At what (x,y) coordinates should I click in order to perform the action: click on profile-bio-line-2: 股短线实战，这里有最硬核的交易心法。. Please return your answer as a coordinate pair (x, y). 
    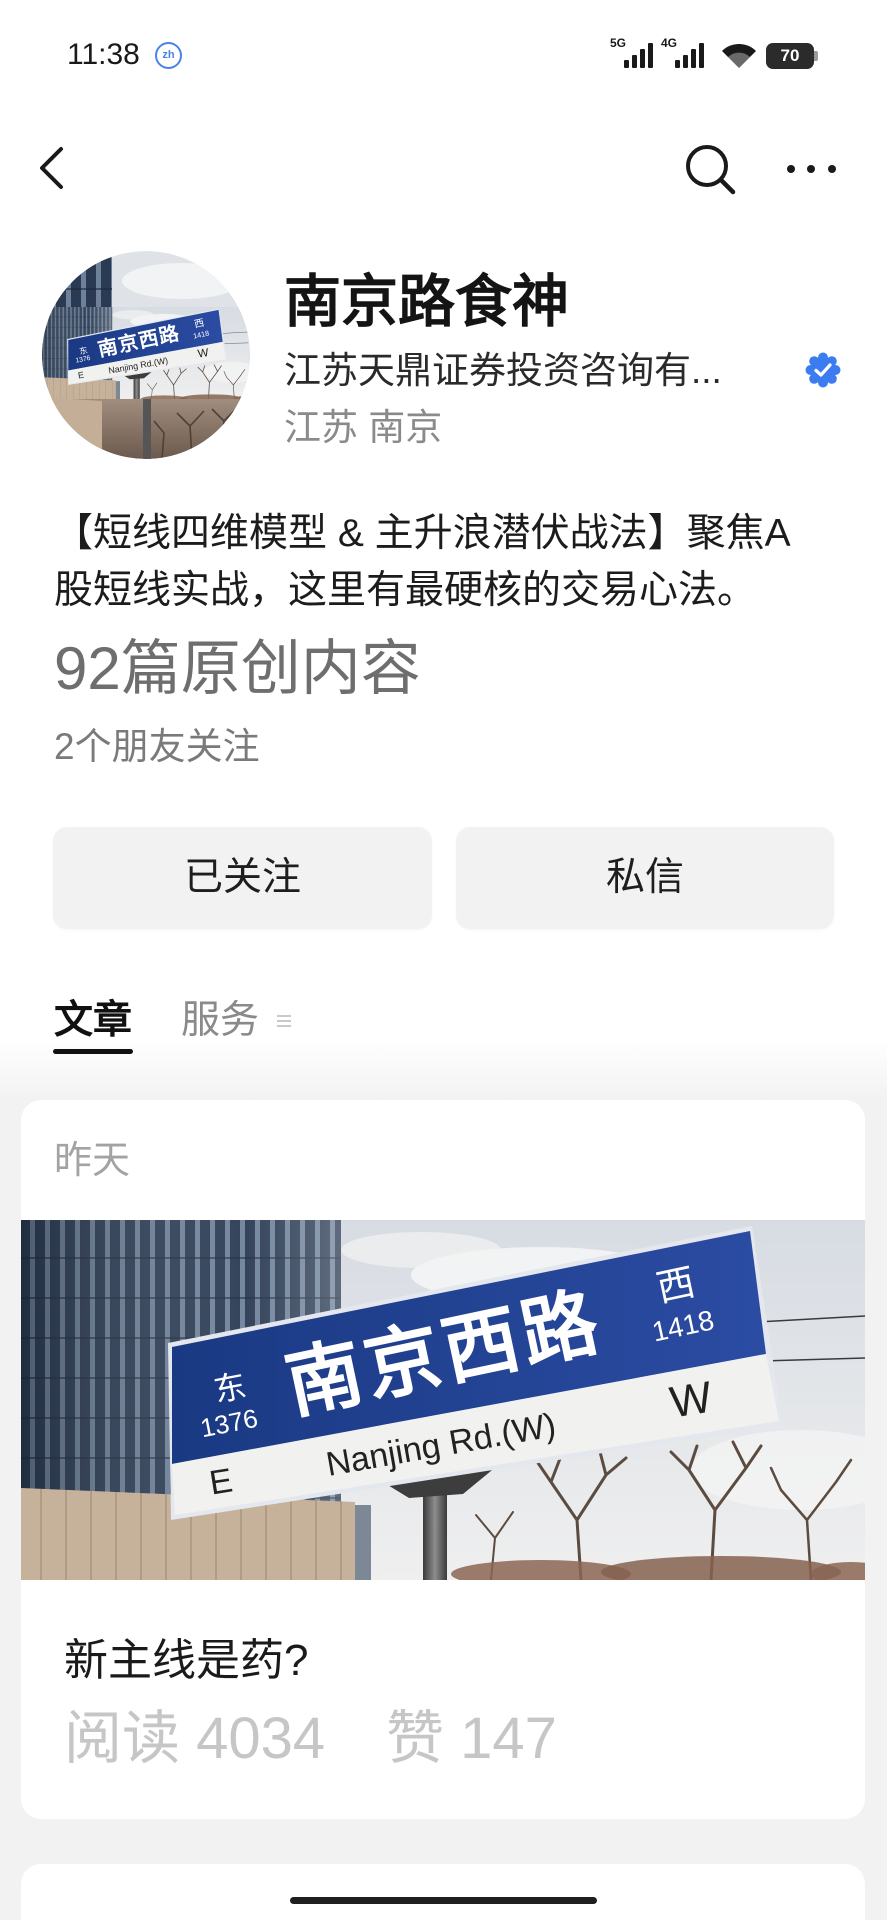
    Looking at the image, I should click on (405, 590).